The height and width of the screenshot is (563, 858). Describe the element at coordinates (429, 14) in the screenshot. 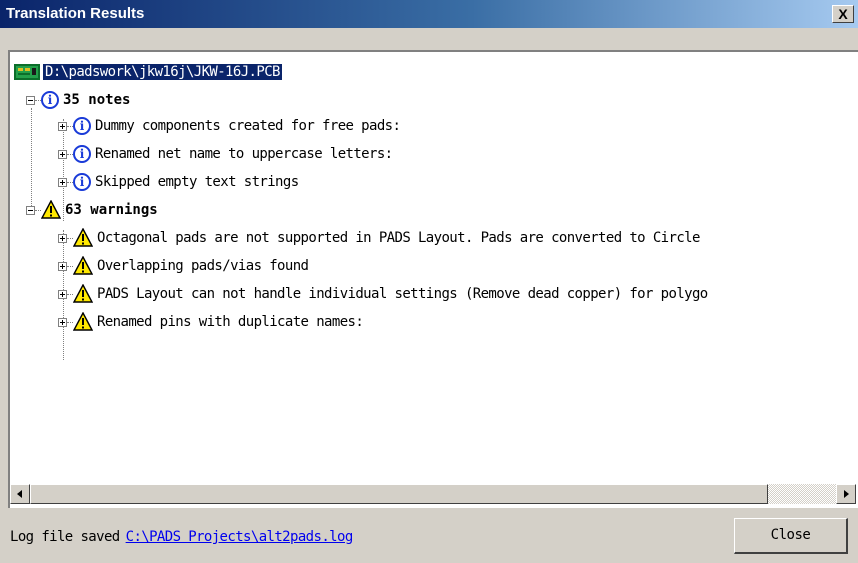

I see `title-bar: Translation Results X` at that location.